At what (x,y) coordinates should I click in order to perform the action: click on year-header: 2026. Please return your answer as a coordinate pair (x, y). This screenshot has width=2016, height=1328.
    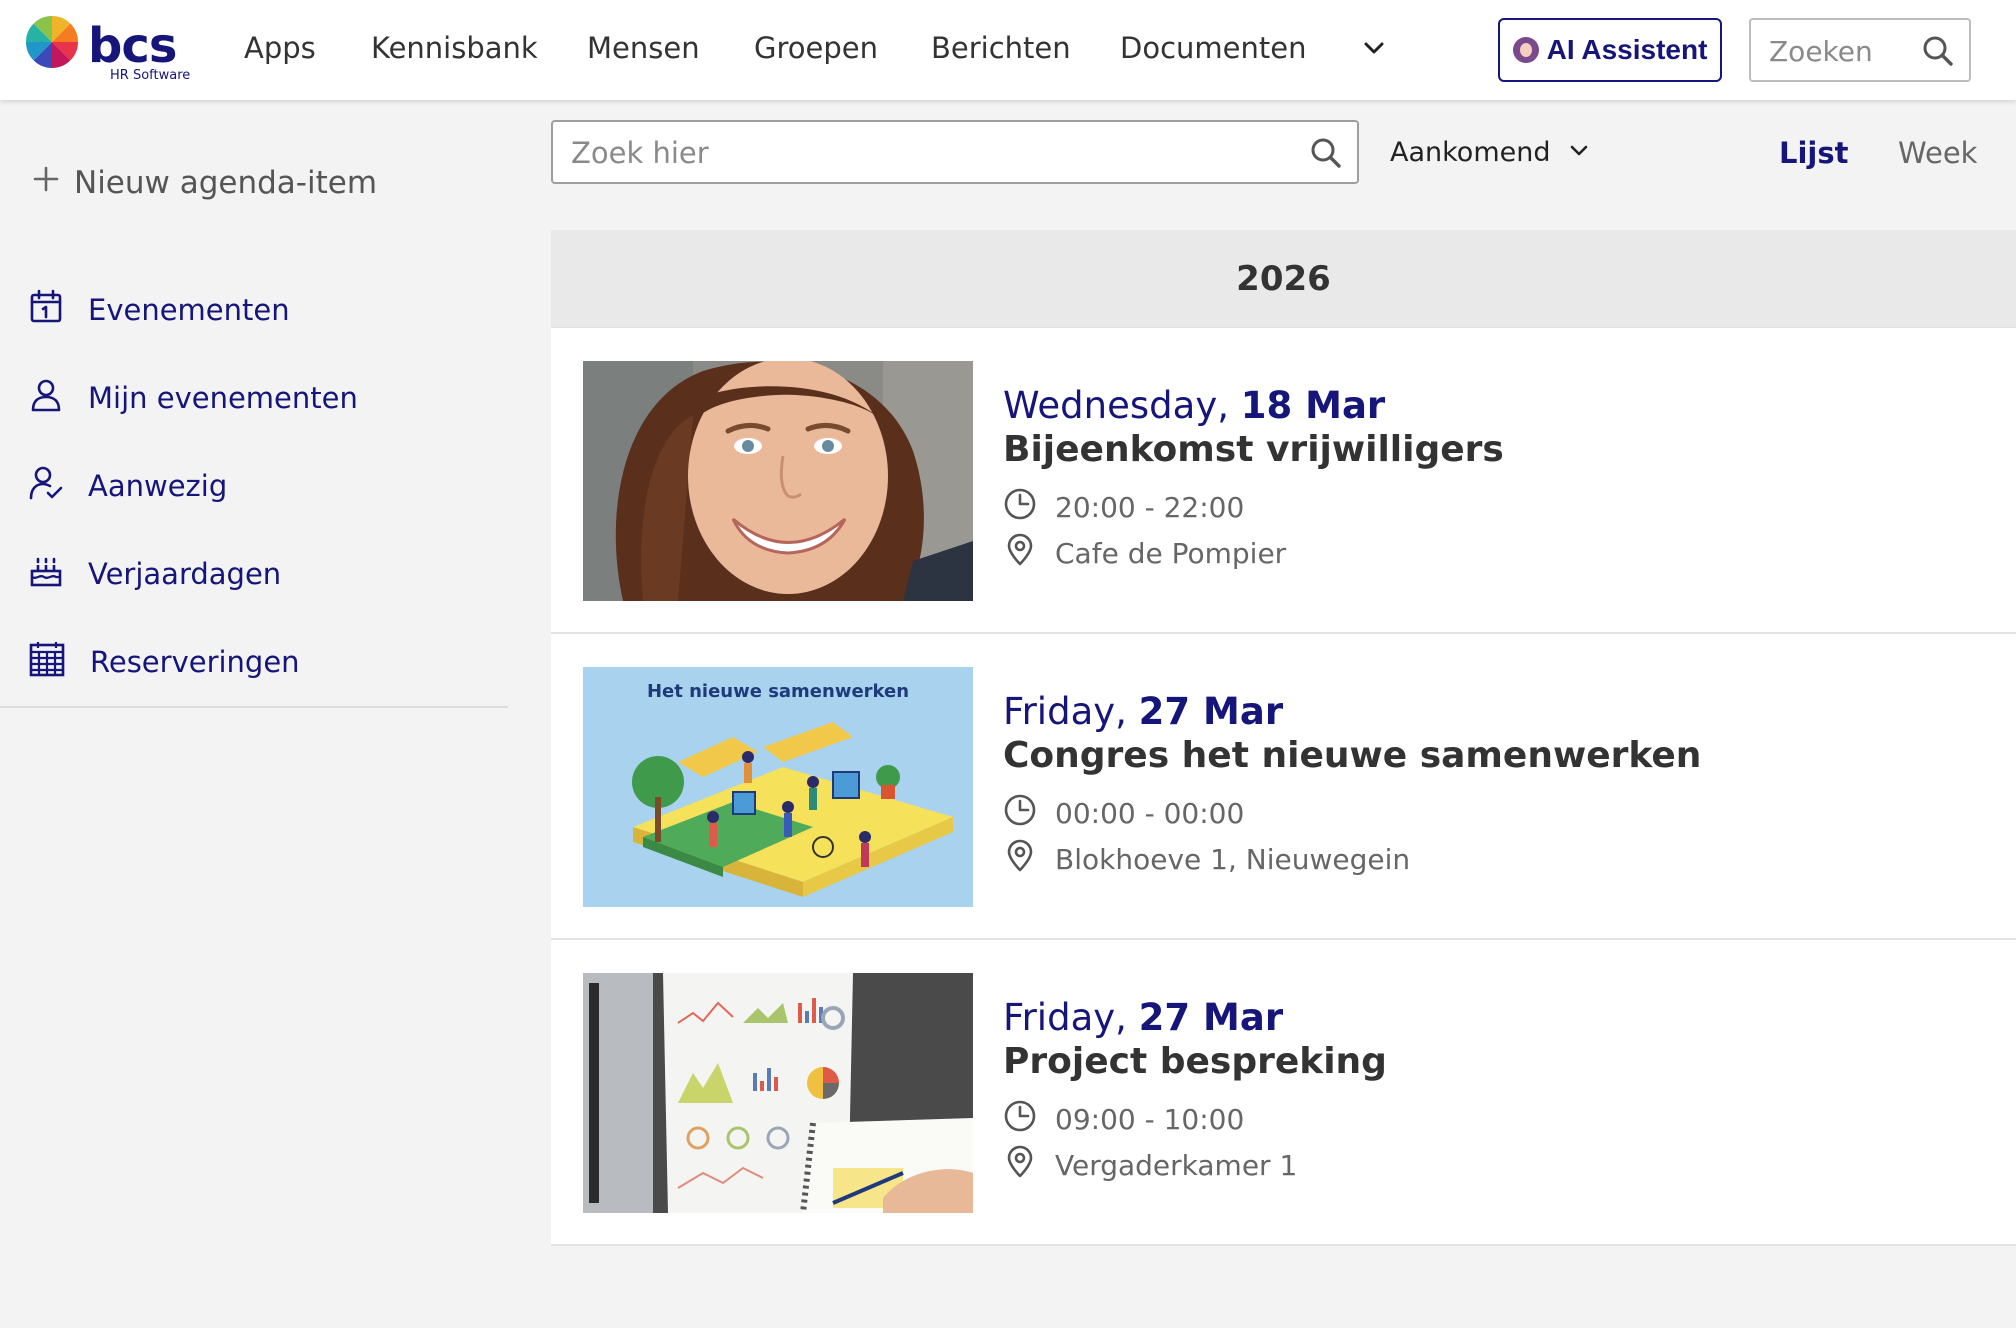
    Looking at the image, I should click on (1283, 279).